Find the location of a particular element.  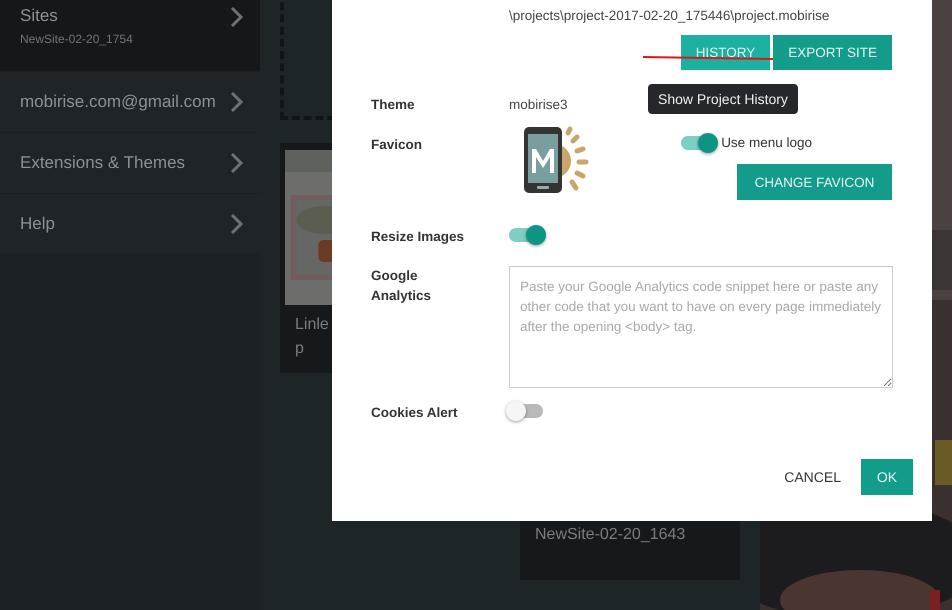

change-favicon-button: CHANGE FAVICON is located at coordinates (814, 182).